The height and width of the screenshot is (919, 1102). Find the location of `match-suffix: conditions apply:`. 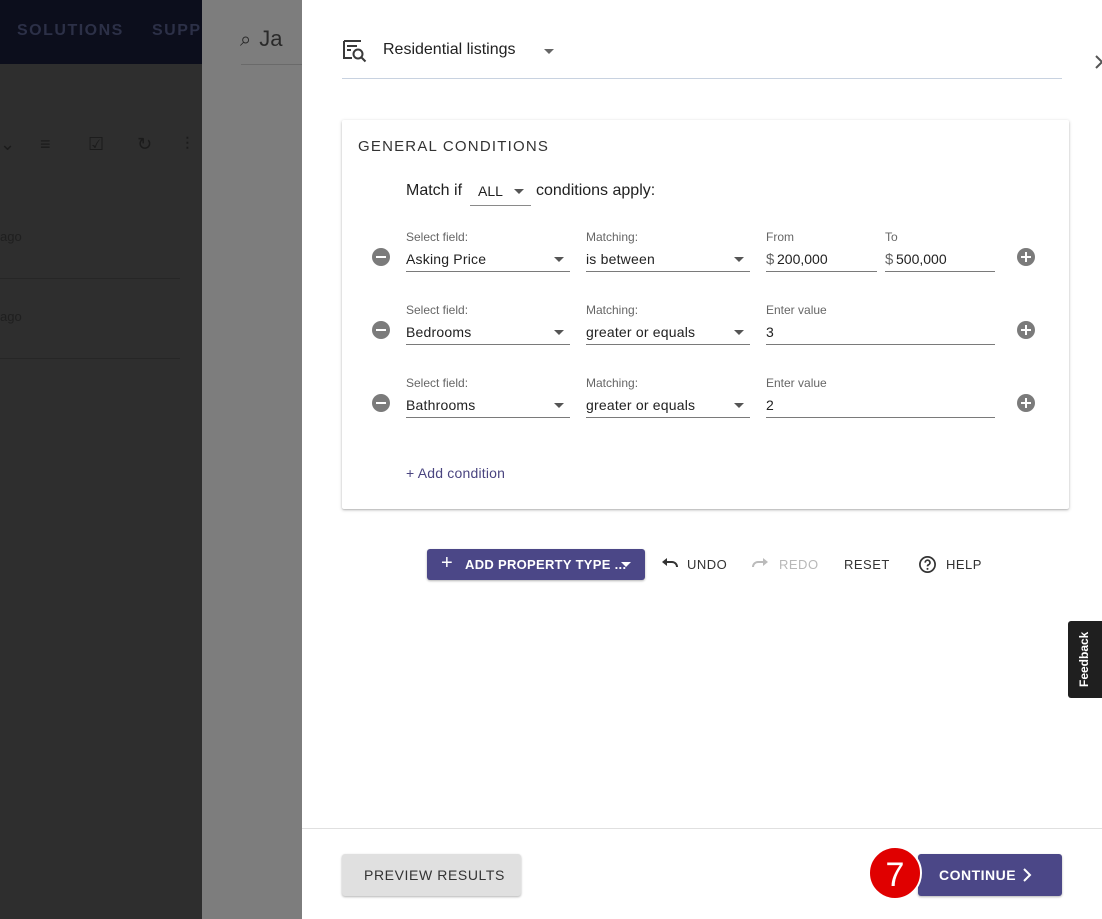

match-suffix: conditions apply: is located at coordinates (596, 190).